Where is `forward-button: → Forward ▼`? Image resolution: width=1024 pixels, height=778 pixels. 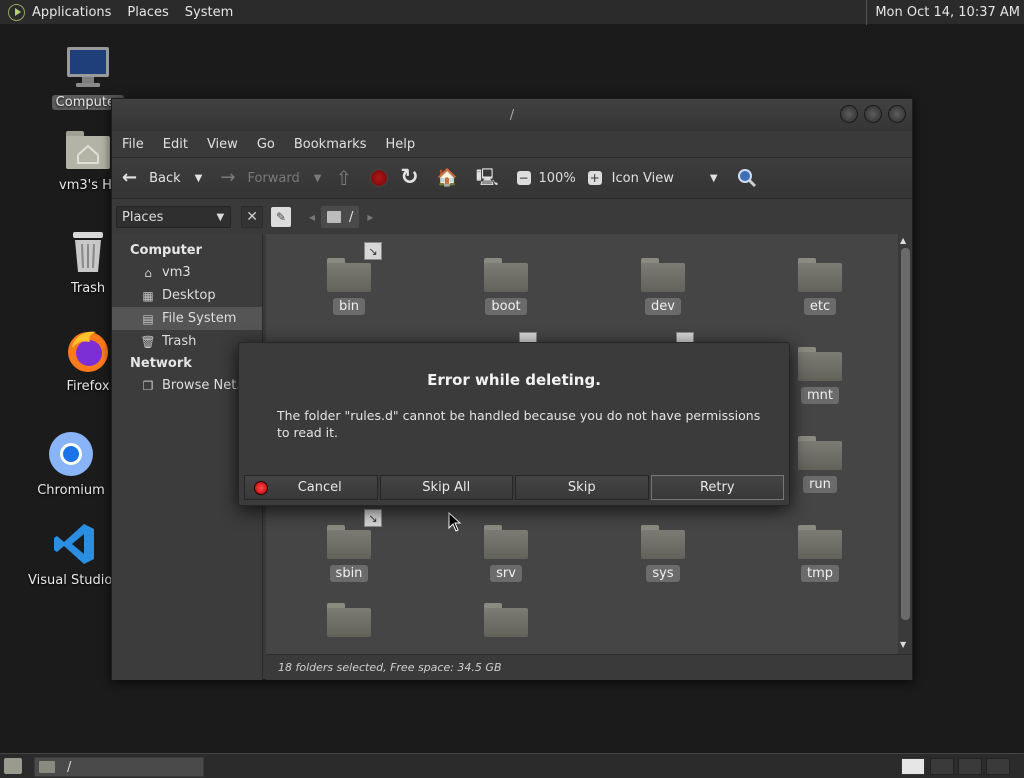
forward-button: → Forward ▼ is located at coordinates (270, 178).